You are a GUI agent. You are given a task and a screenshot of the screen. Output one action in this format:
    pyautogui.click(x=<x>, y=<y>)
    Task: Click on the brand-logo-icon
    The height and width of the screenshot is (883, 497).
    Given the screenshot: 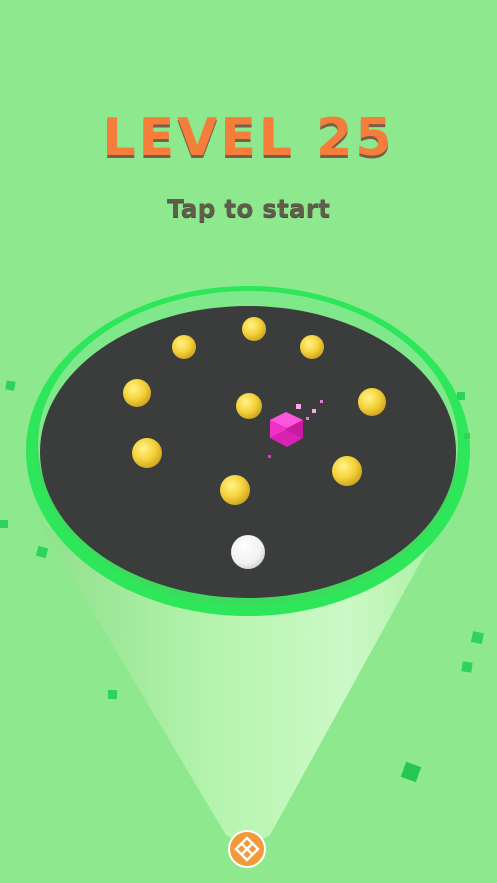 What is the action you would take?
    pyautogui.click(x=247, y=849)
    